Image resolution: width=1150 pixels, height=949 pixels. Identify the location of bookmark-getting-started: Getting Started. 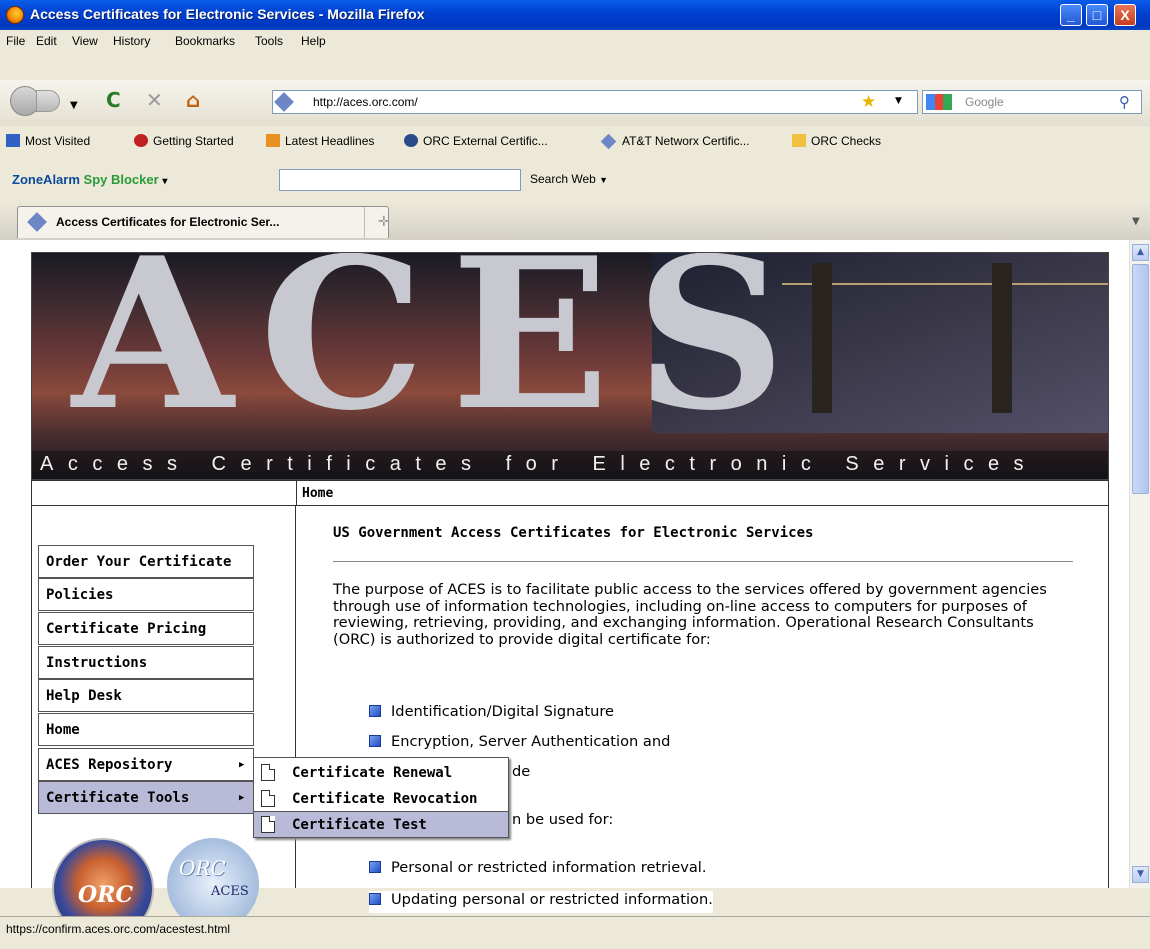
(184, 141).